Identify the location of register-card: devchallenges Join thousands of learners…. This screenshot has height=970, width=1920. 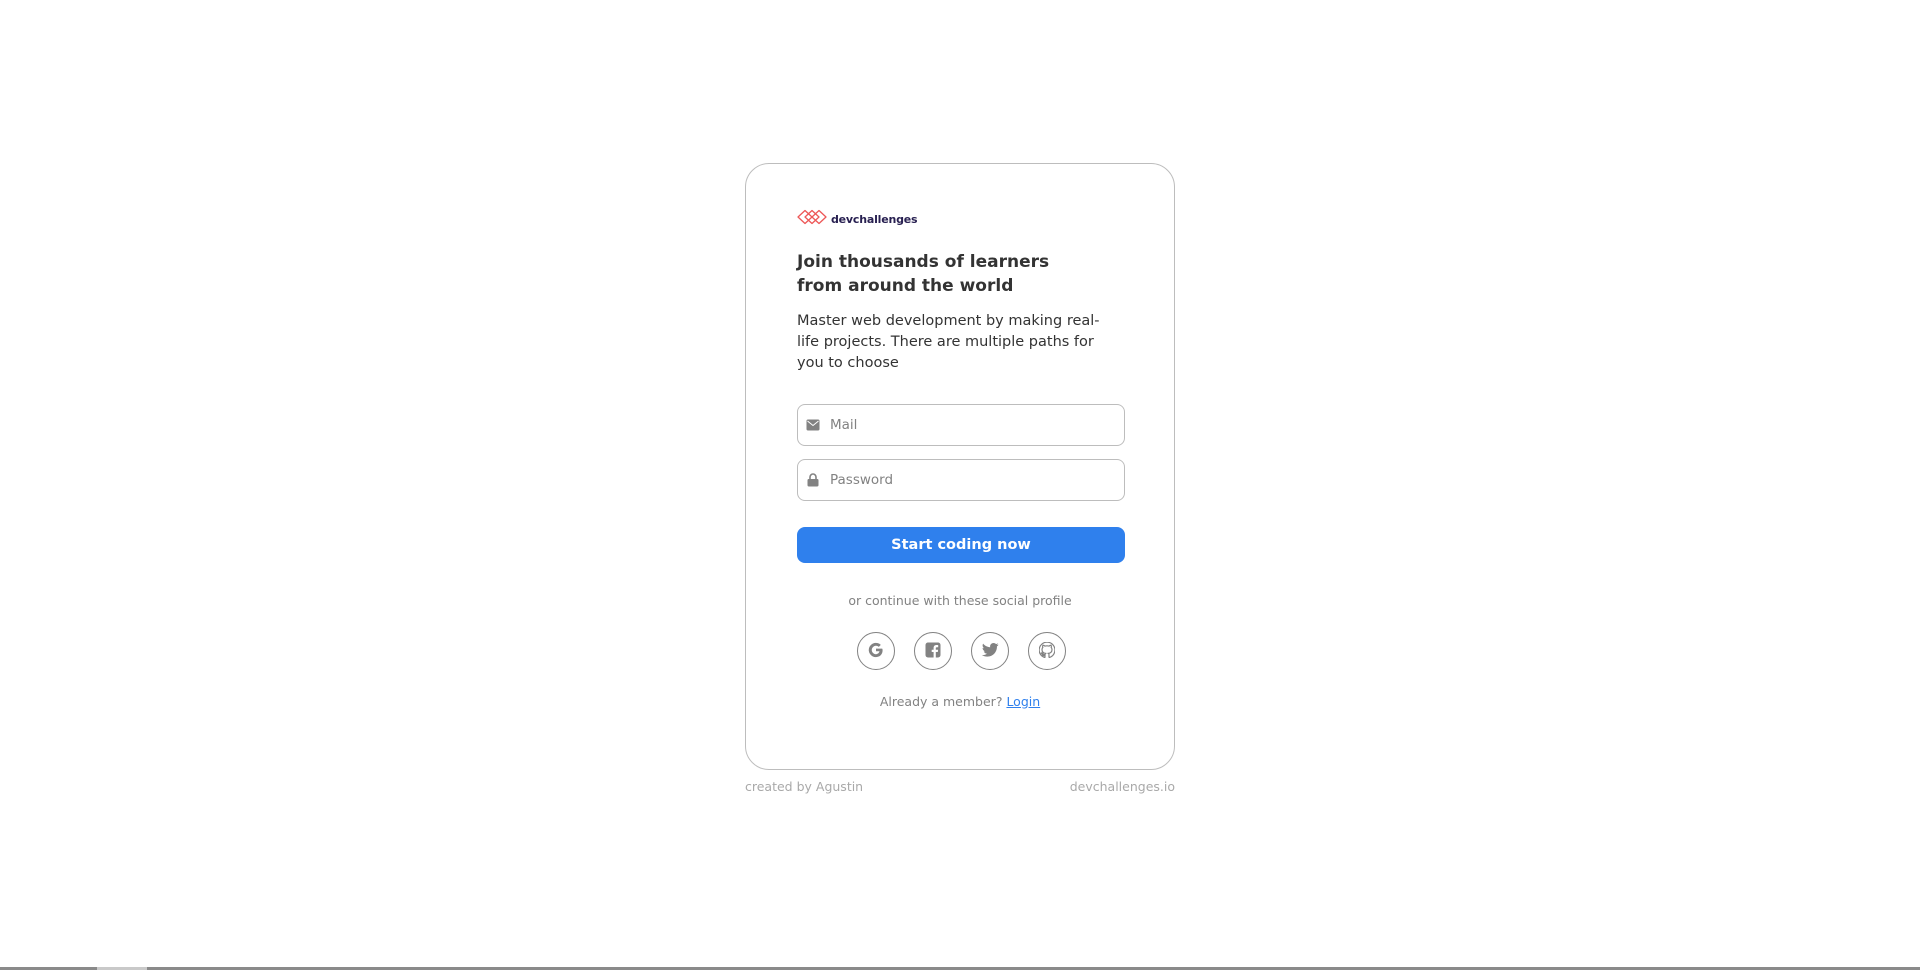
(960, 466).